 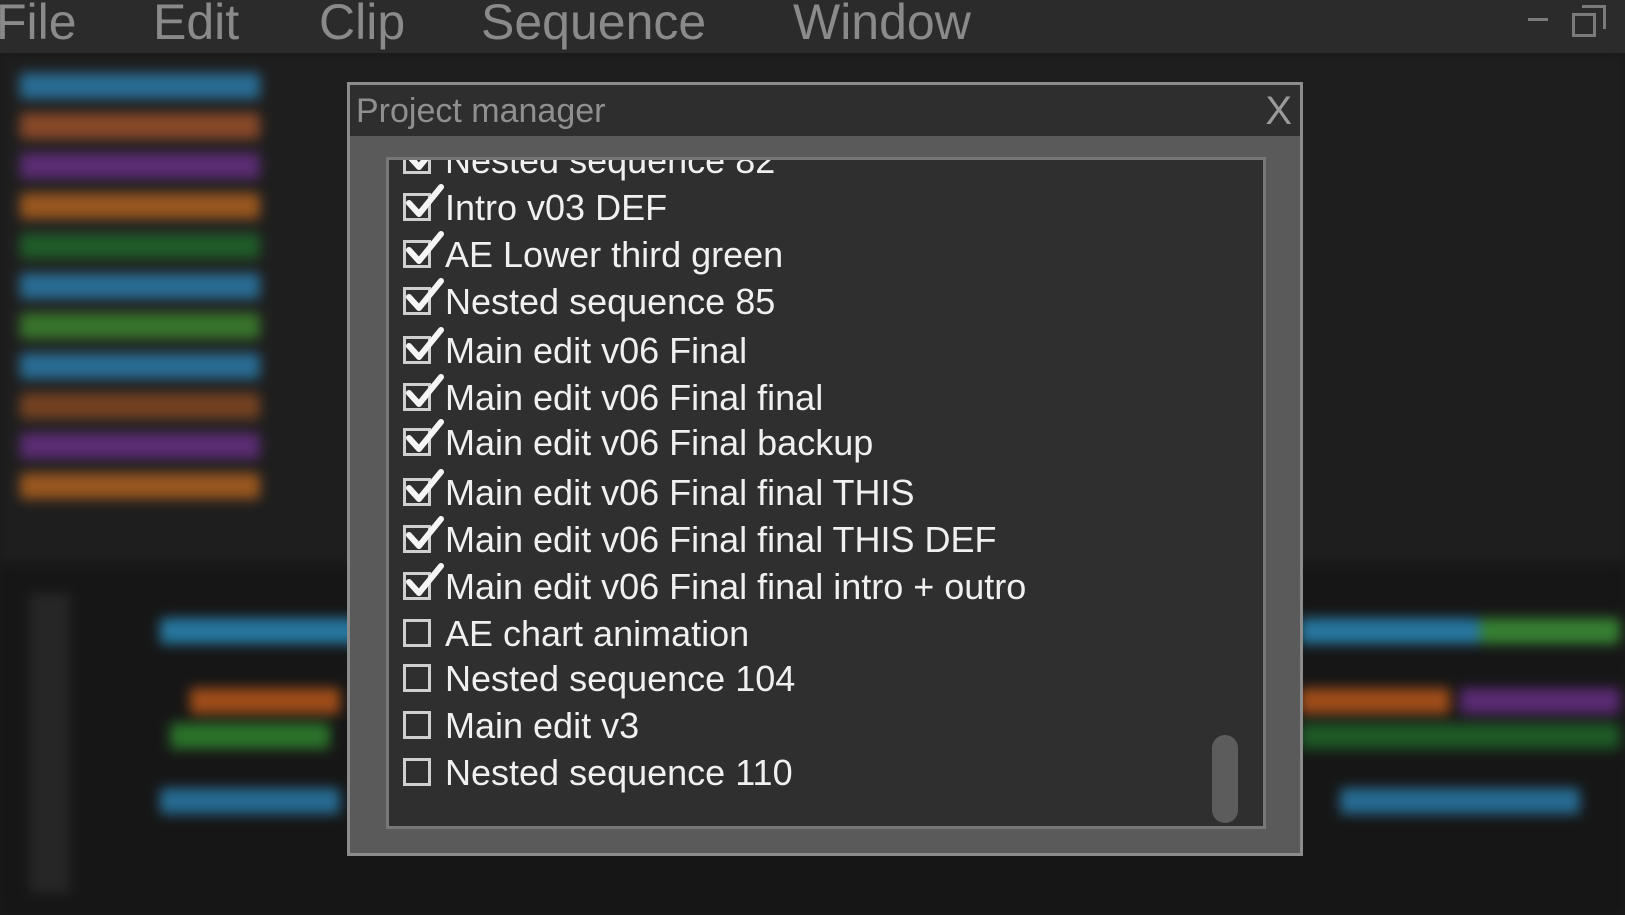 What do you see at coordinates (799, 679) in the screenshot?
I see `list-item: Nested sequence 104` at bounding box center [799, 679].